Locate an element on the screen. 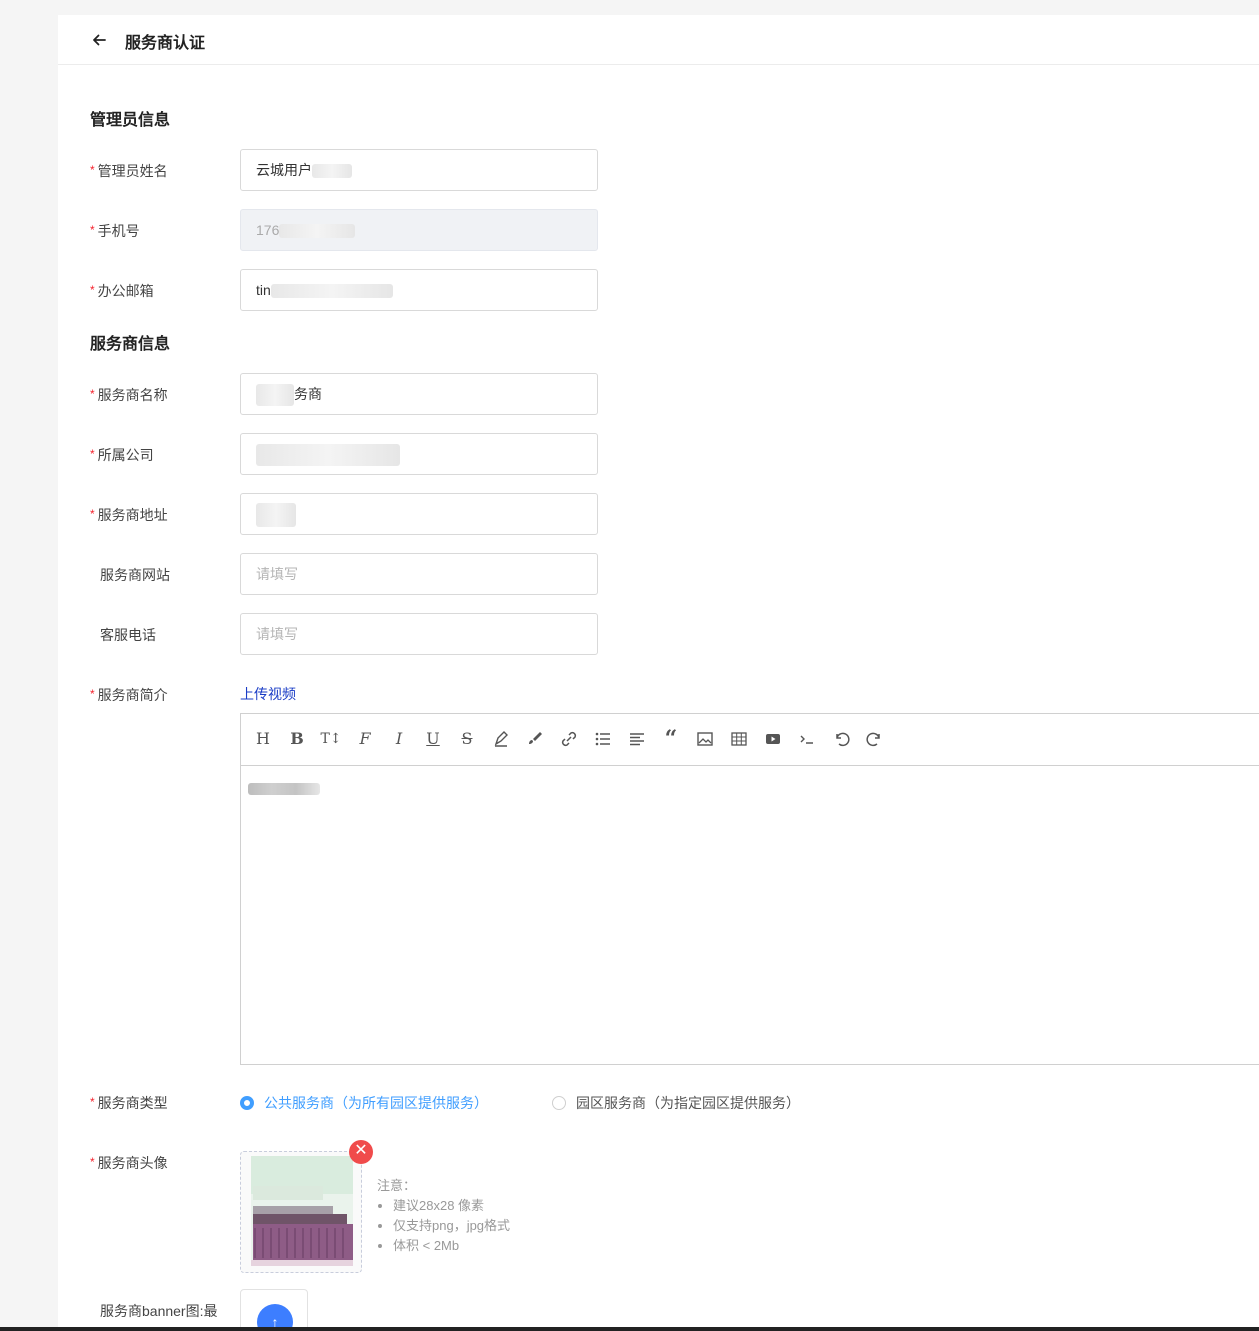 This screenshot has width=1259, height=1331. note-item: 体积 < 2Mb is located at coordinates (451, 1246).